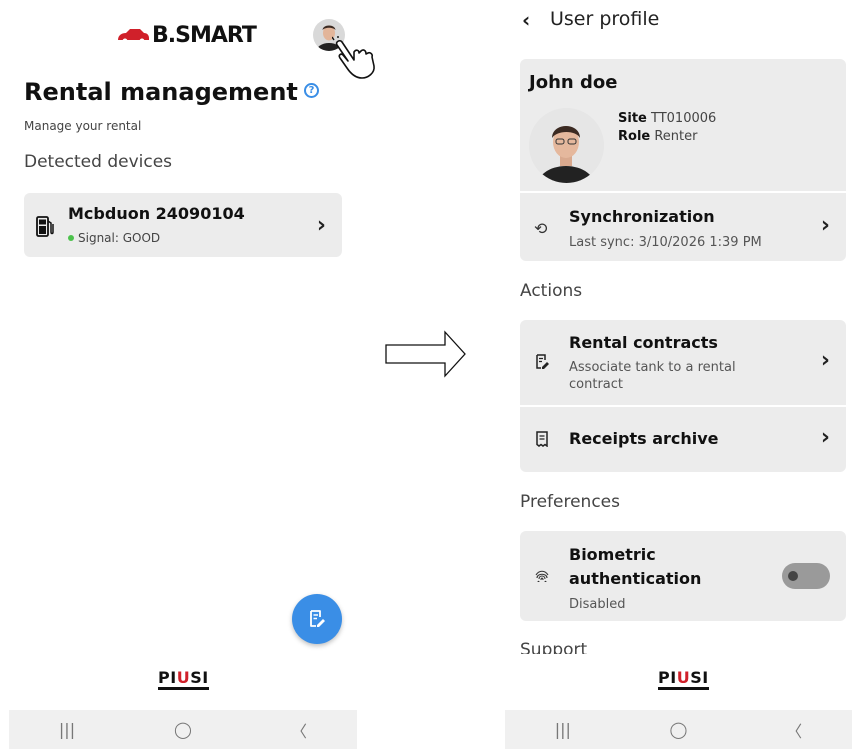  What do you see at coordinates (551, 291) in the screenshot?
I see `section-actions: Actions` at bounding box center [551, 291].